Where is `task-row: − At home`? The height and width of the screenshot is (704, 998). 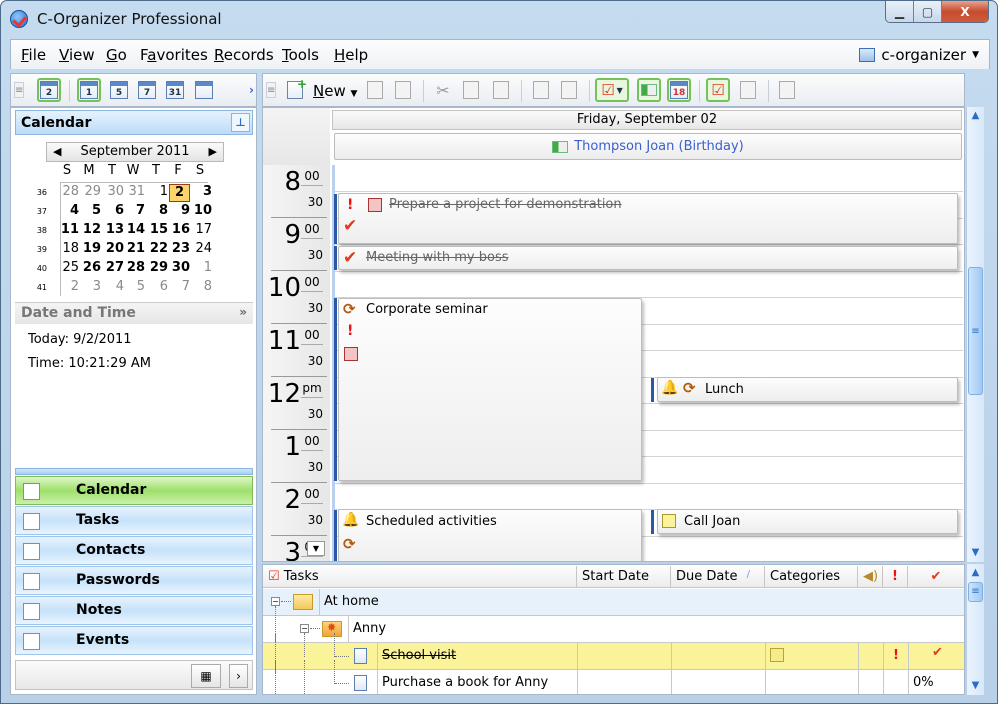 task-row: − At home is located at coordinates (613, 602).